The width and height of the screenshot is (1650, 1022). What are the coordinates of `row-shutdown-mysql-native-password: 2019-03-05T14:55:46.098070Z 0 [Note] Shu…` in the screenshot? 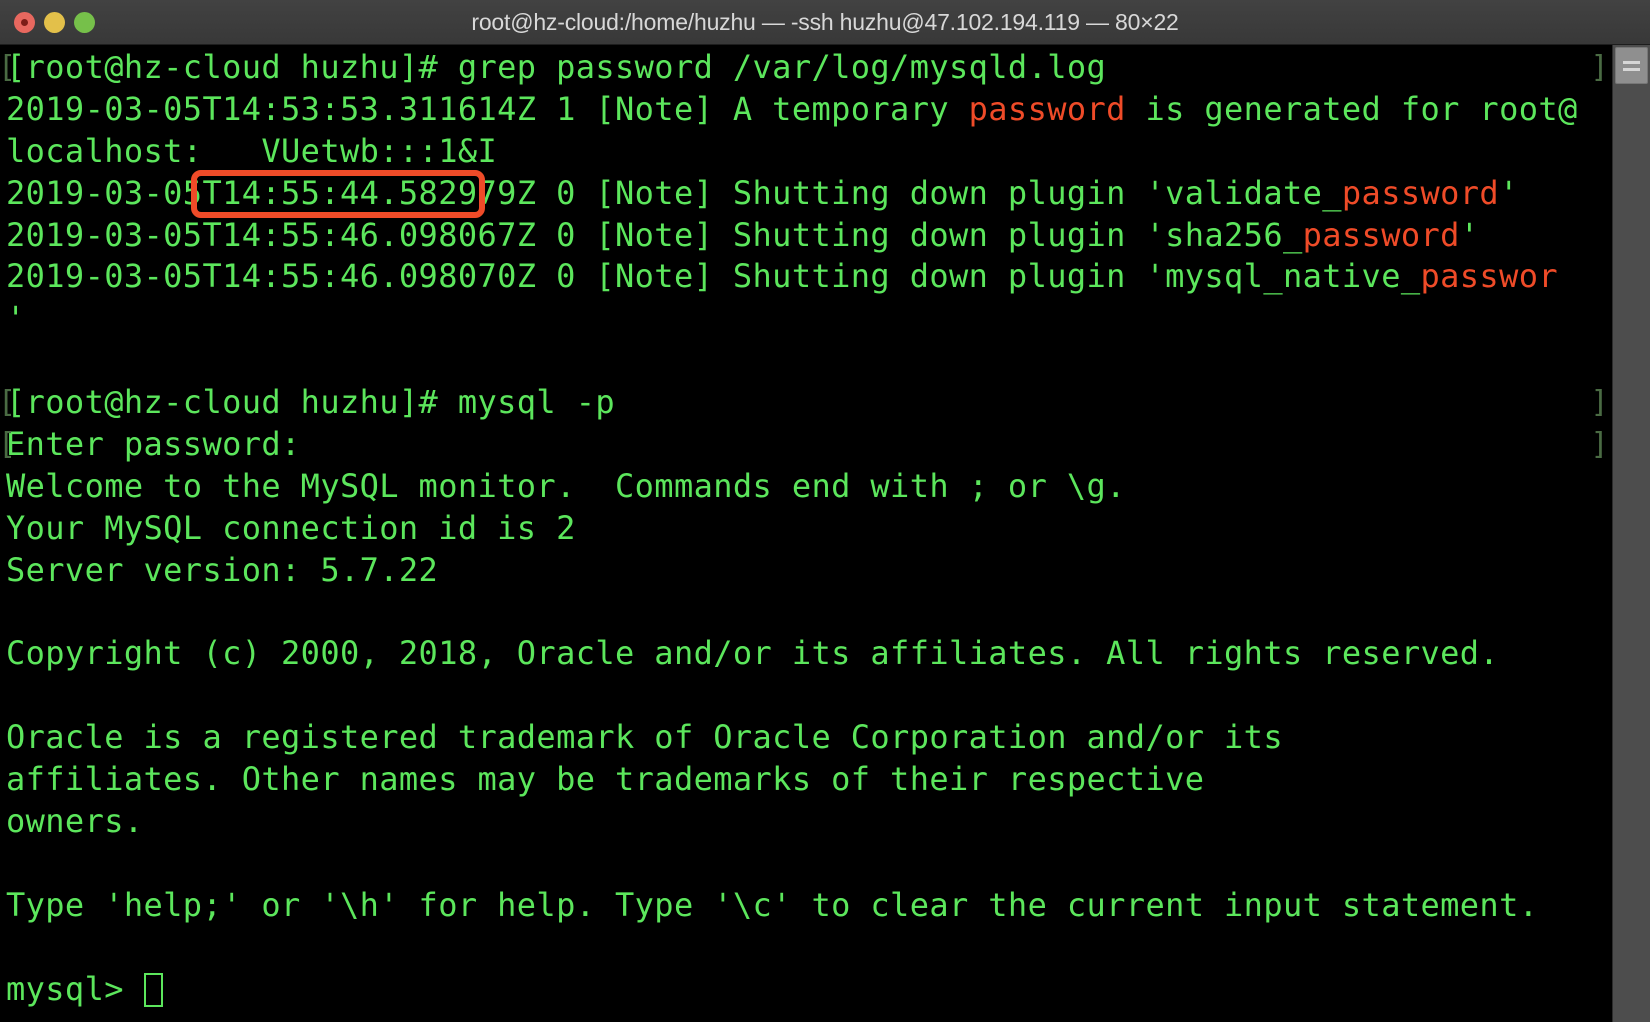 It's located at (806, 277).